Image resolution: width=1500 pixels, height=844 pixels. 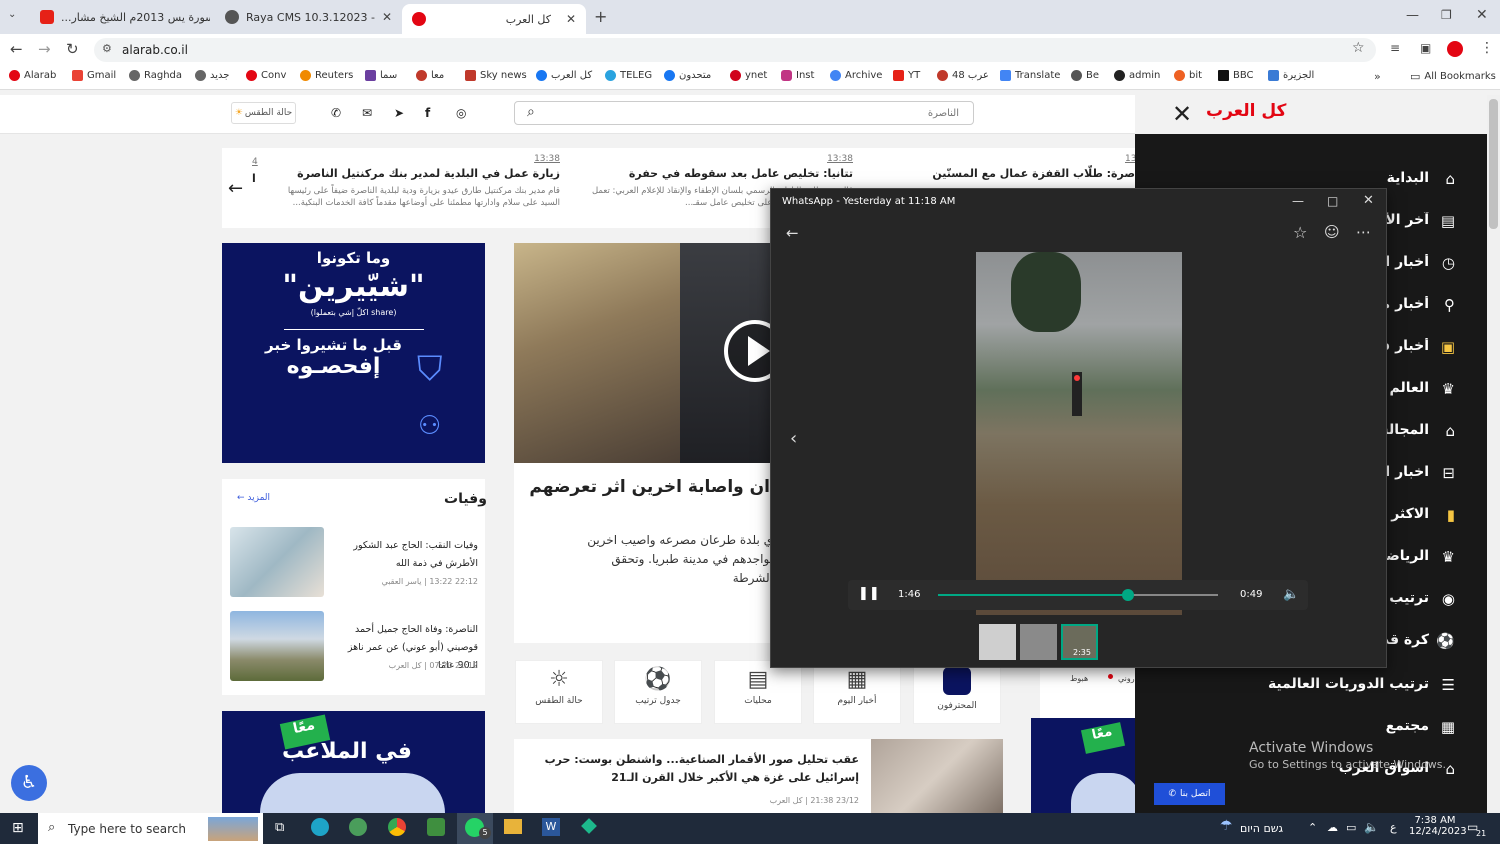 I want to click on close-menu-icon: ✕, so click(x=1182, y=114).